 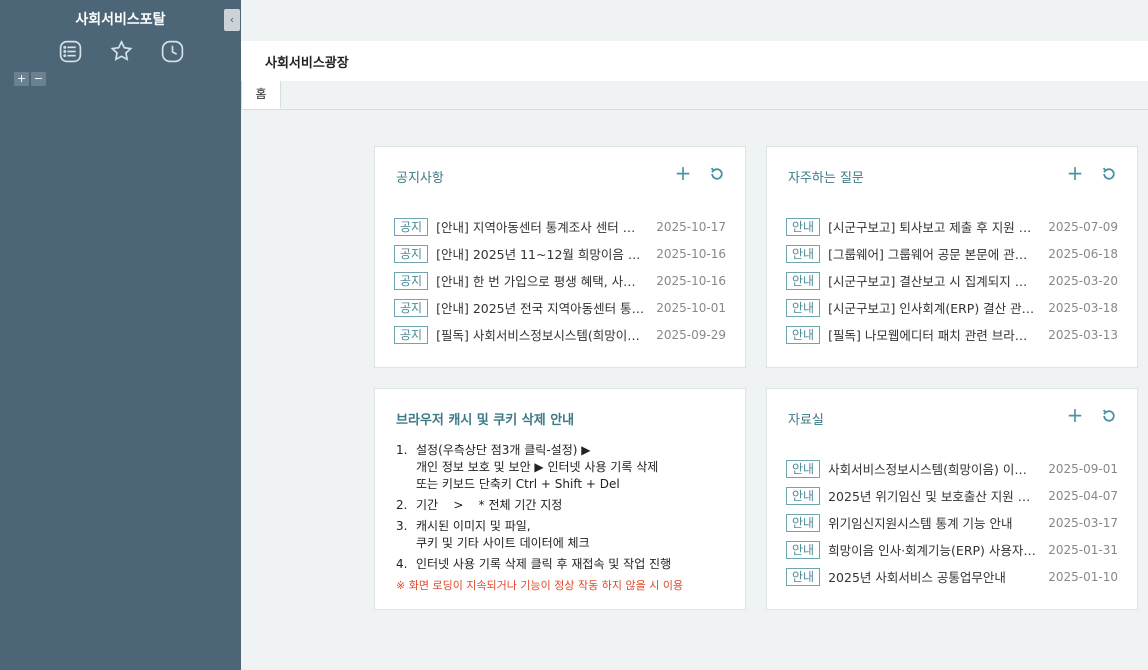 What do you see at coordinates (691, 307) in the screenshot?
I see `notice-row-date: 2025-10-01` at bounding box center [691, 307].